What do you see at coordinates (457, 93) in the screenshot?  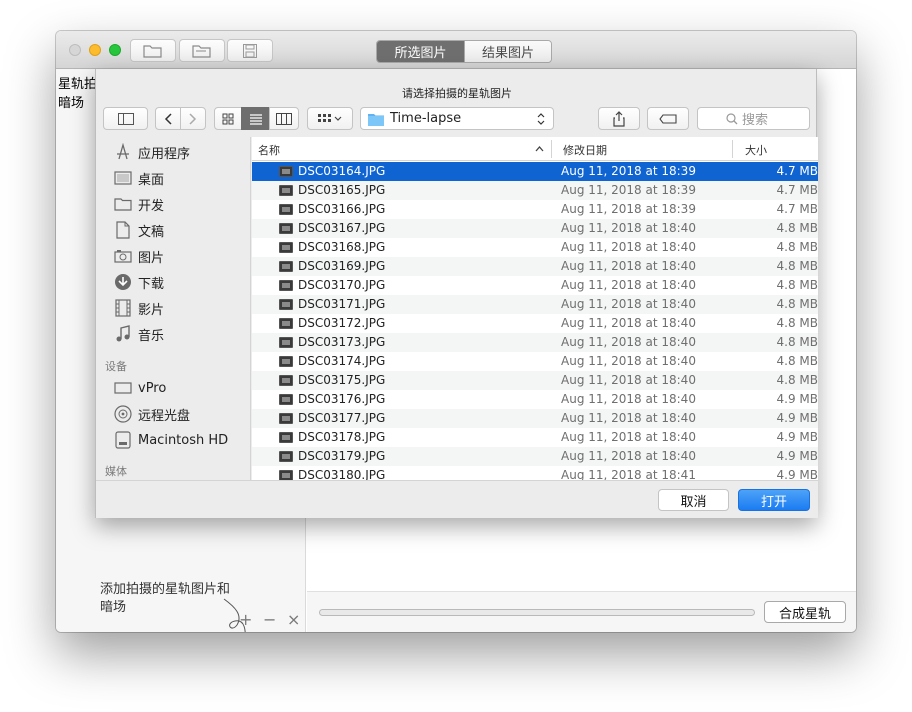 I see `sheet-title: 请选择拍摄的星轨图片` at bounding box center [457, 93].